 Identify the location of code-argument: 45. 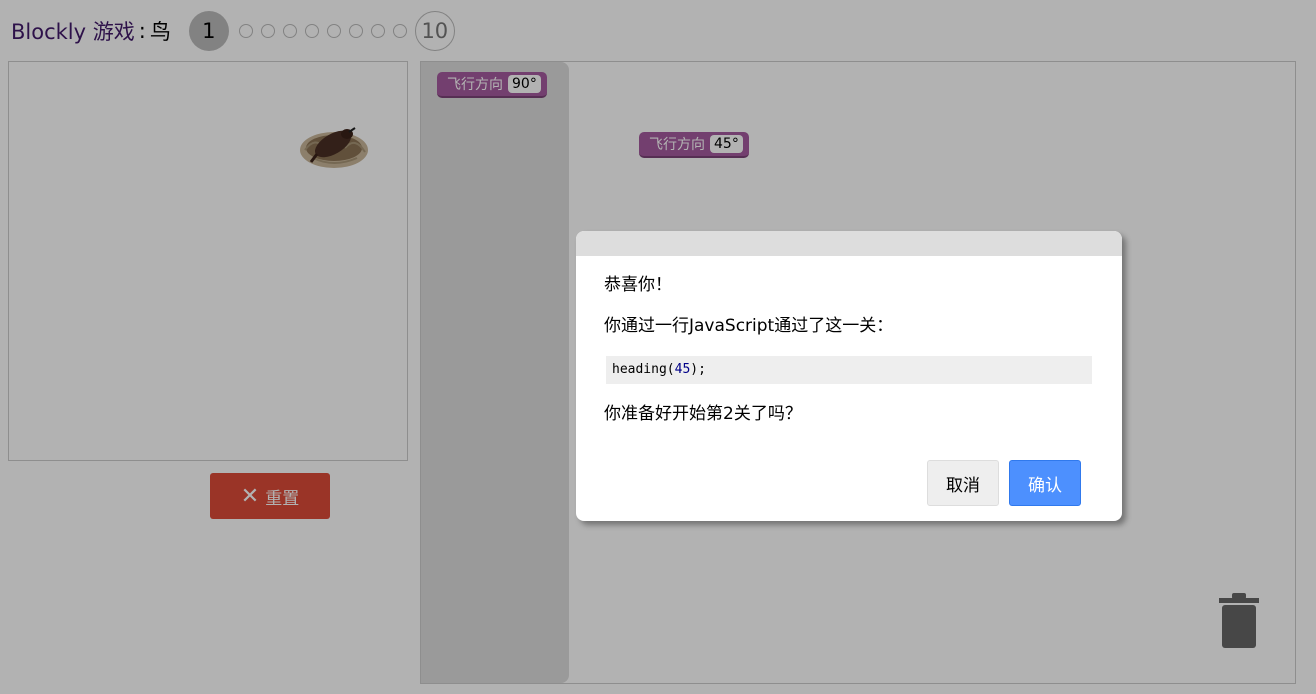
(682, 369).